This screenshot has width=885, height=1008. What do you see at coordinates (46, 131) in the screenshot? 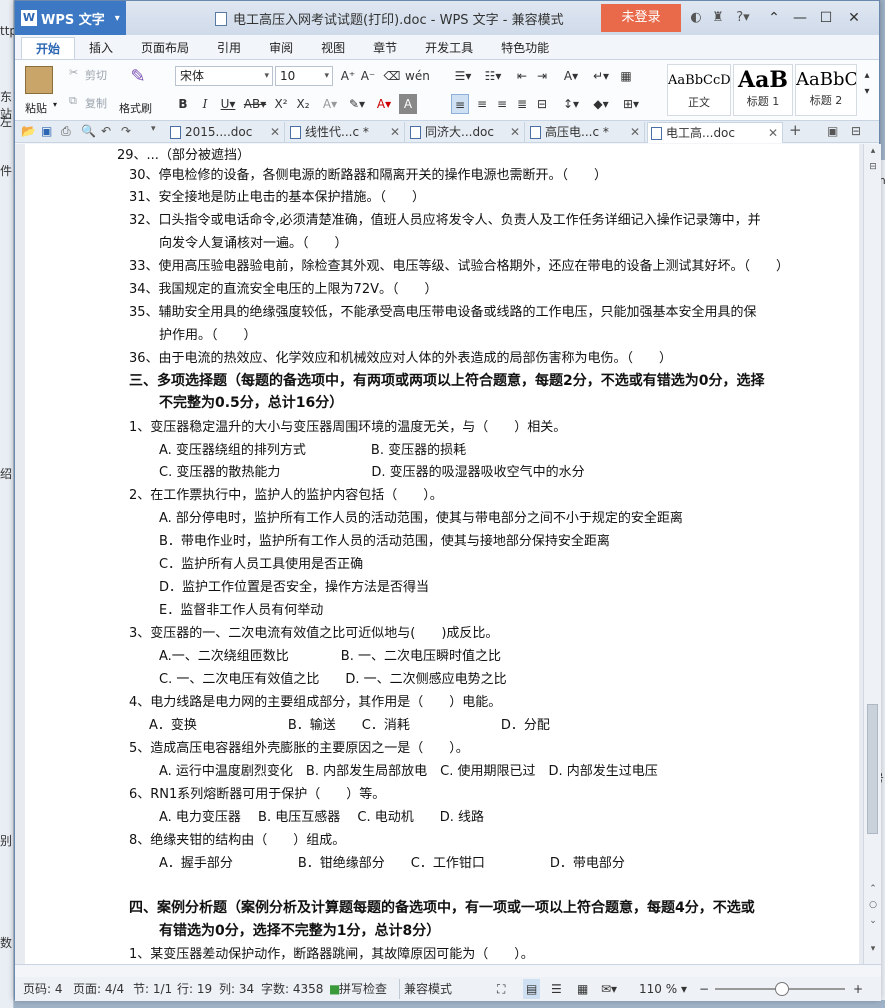
I see `save-icon: ▣` at bounding box center [46, 131].